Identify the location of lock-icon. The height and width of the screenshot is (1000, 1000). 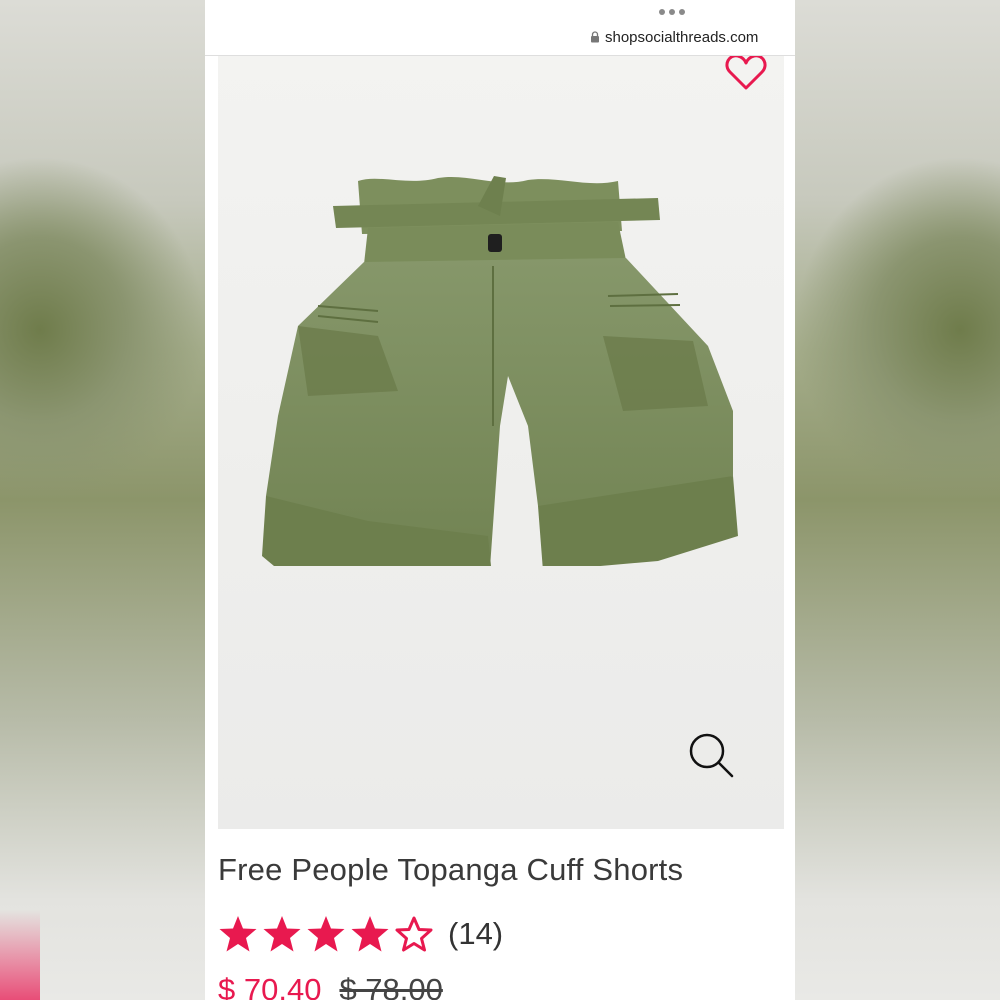
(595, 37).